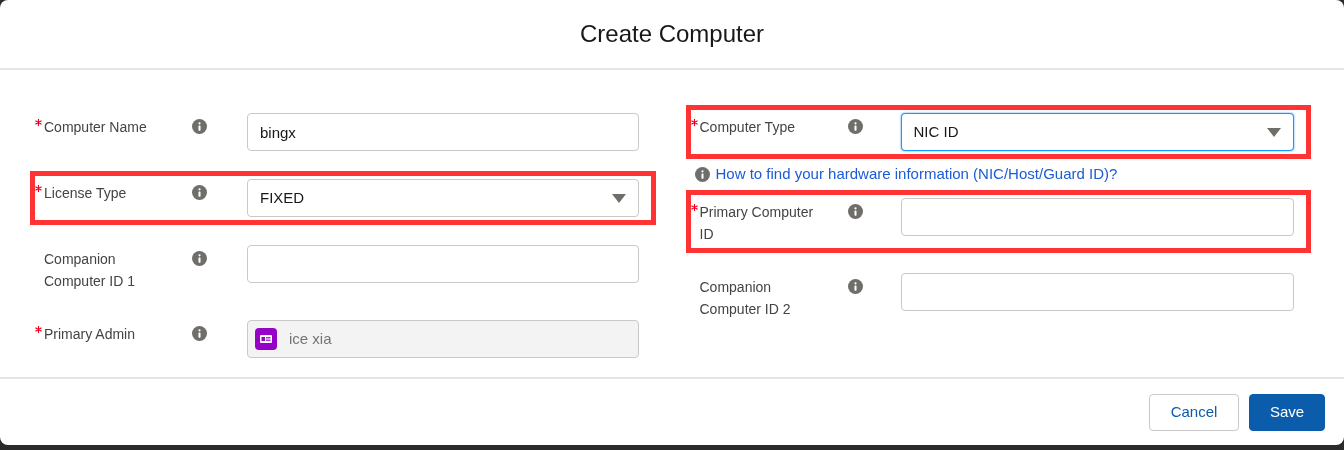 This screenshot has width=1344, height=450. What do you see at coordinates (310, 338) in the screenshot?
I see `lookup-value: ice xia` at bounding box center [310, 338].